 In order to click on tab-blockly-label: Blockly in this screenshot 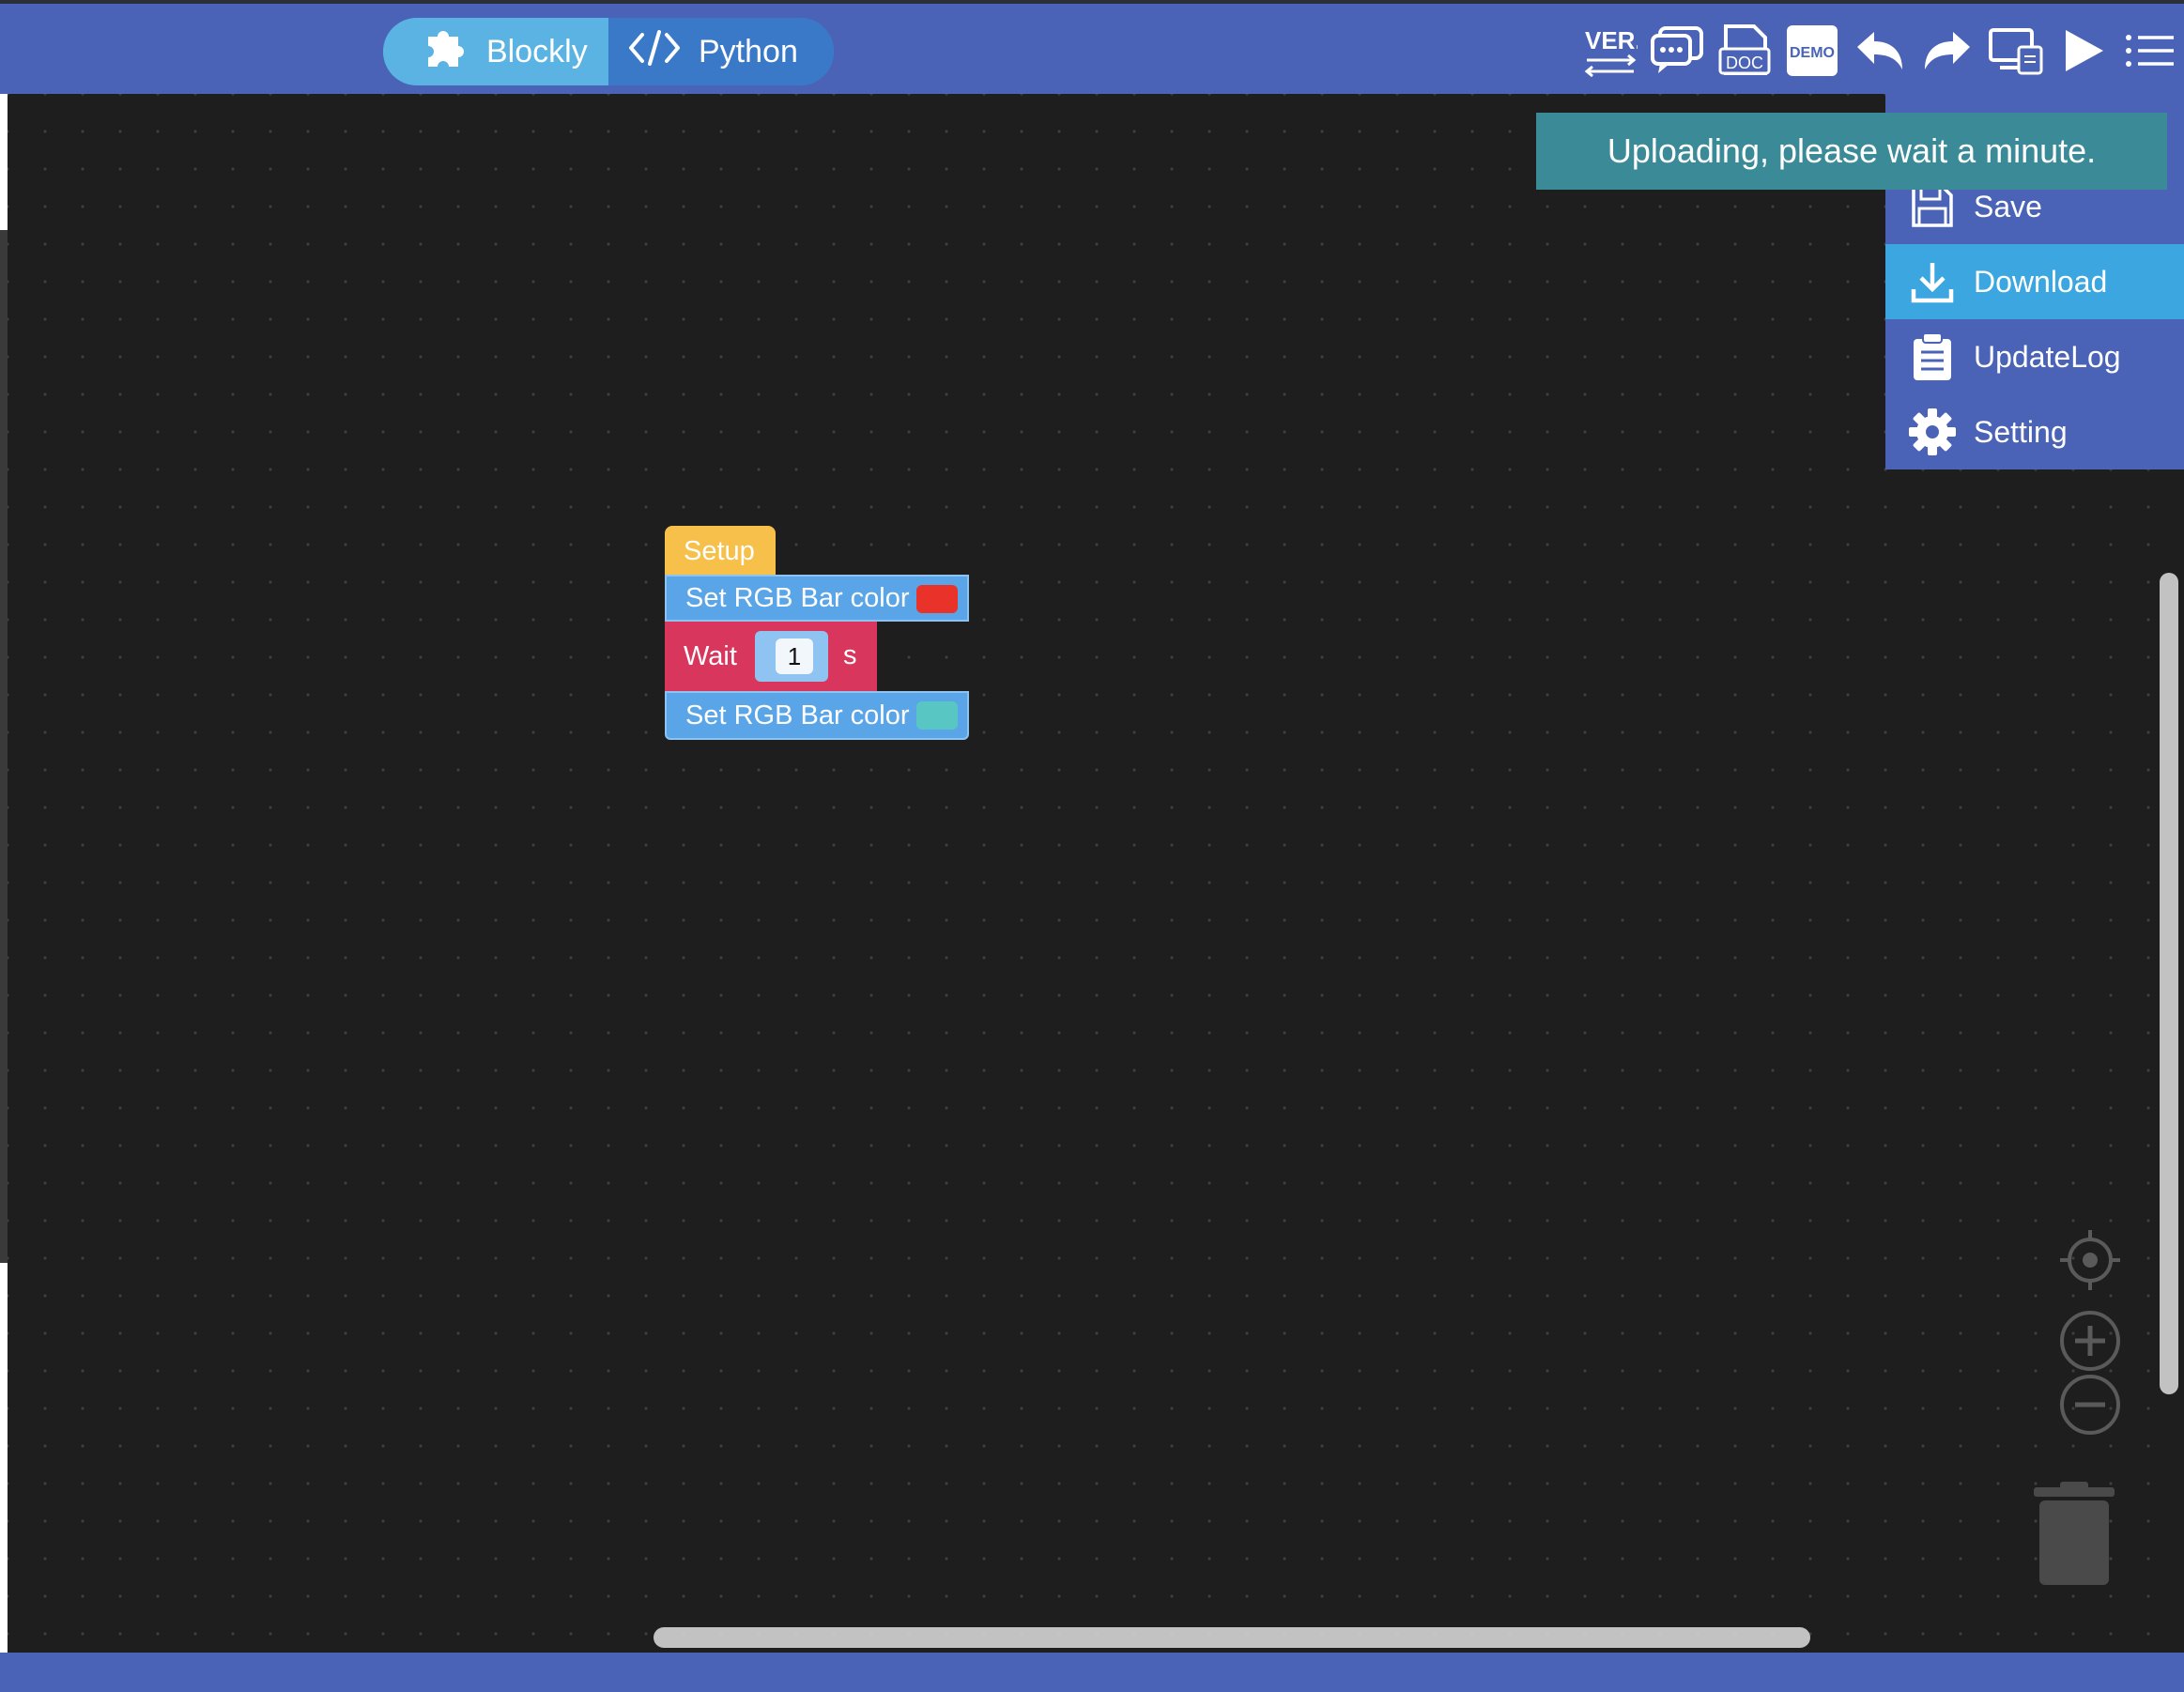, I will do `click(537, 51)`.